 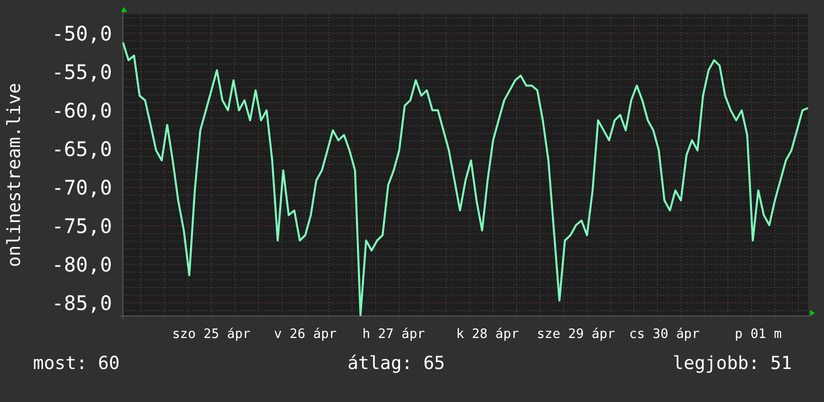 I want to click on y-tick-label: -75,0, so click(x=82, y=226).